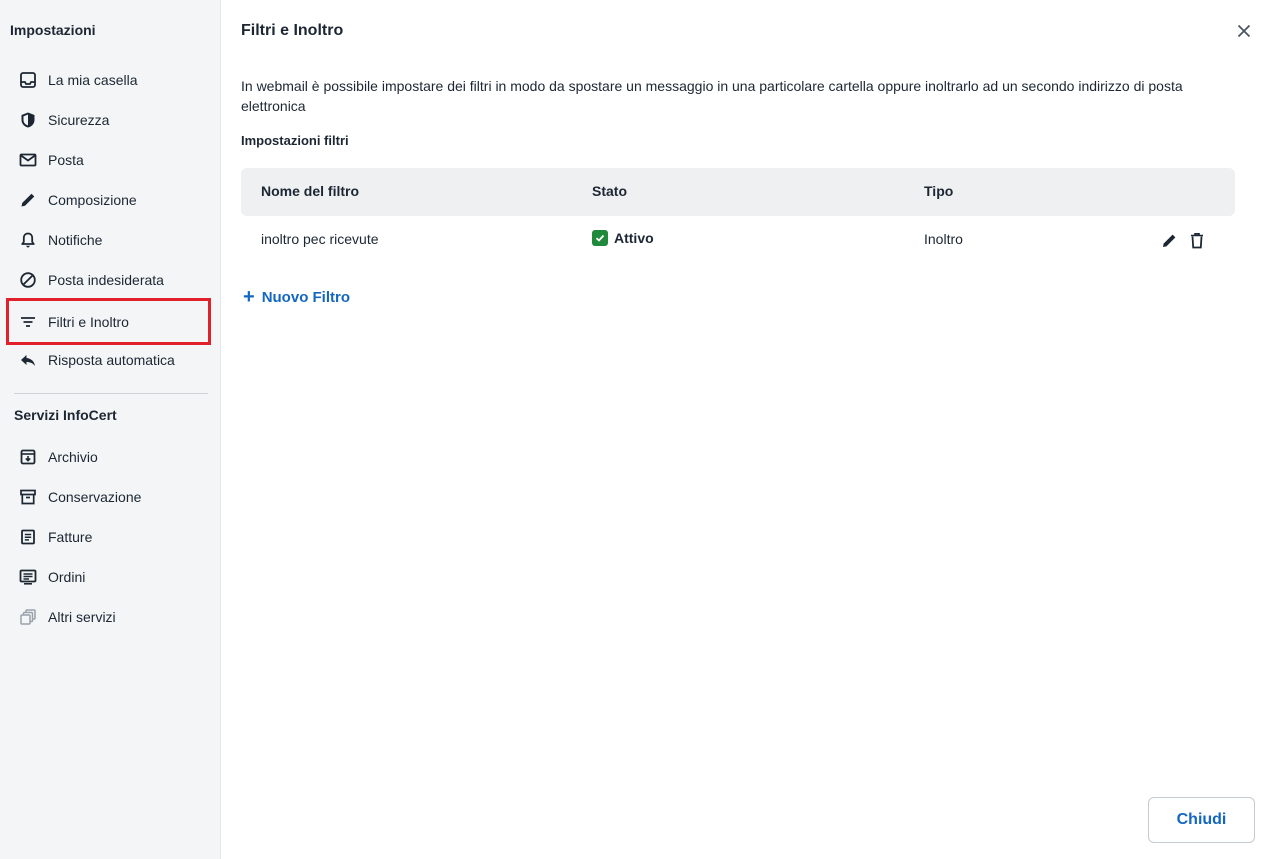  Describe the element at coordinates (600, 238) in the screenshot. I see `check-icon` at that location.